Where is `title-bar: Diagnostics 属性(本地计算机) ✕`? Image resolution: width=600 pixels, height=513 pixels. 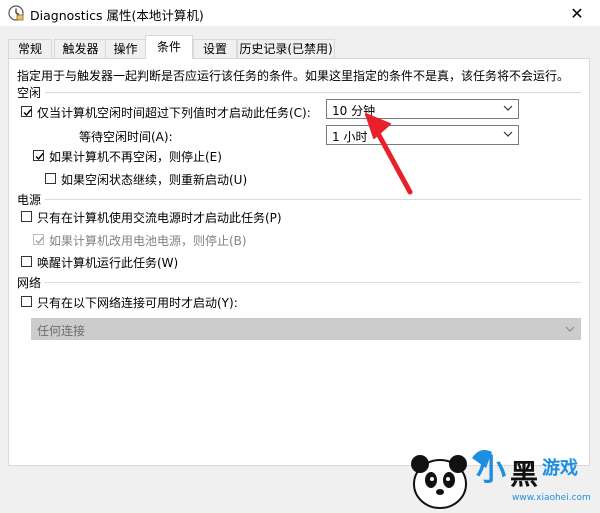
title-bar: Diagnostics 属性(本地计算机) ✕ is located at coordinates (300, 13).